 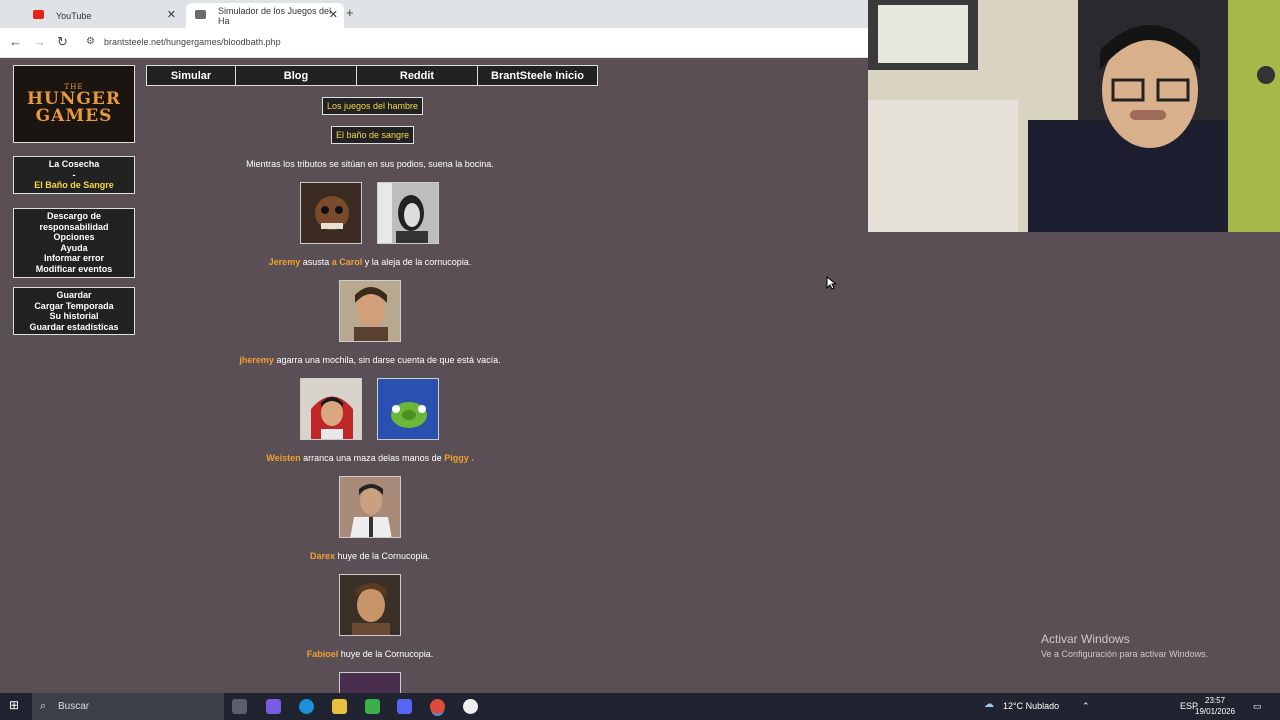 I want to click on taskbar-search: ⌕ Buscar, so click(x=128, y=706).